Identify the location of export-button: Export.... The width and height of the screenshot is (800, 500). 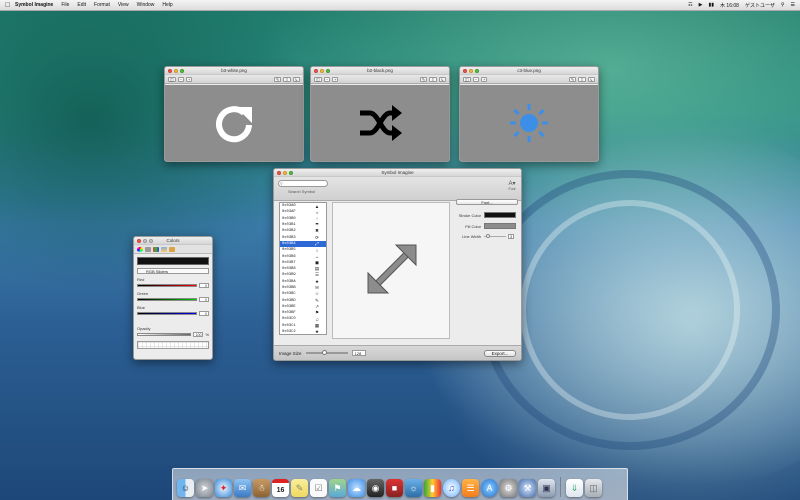
(500, 353).